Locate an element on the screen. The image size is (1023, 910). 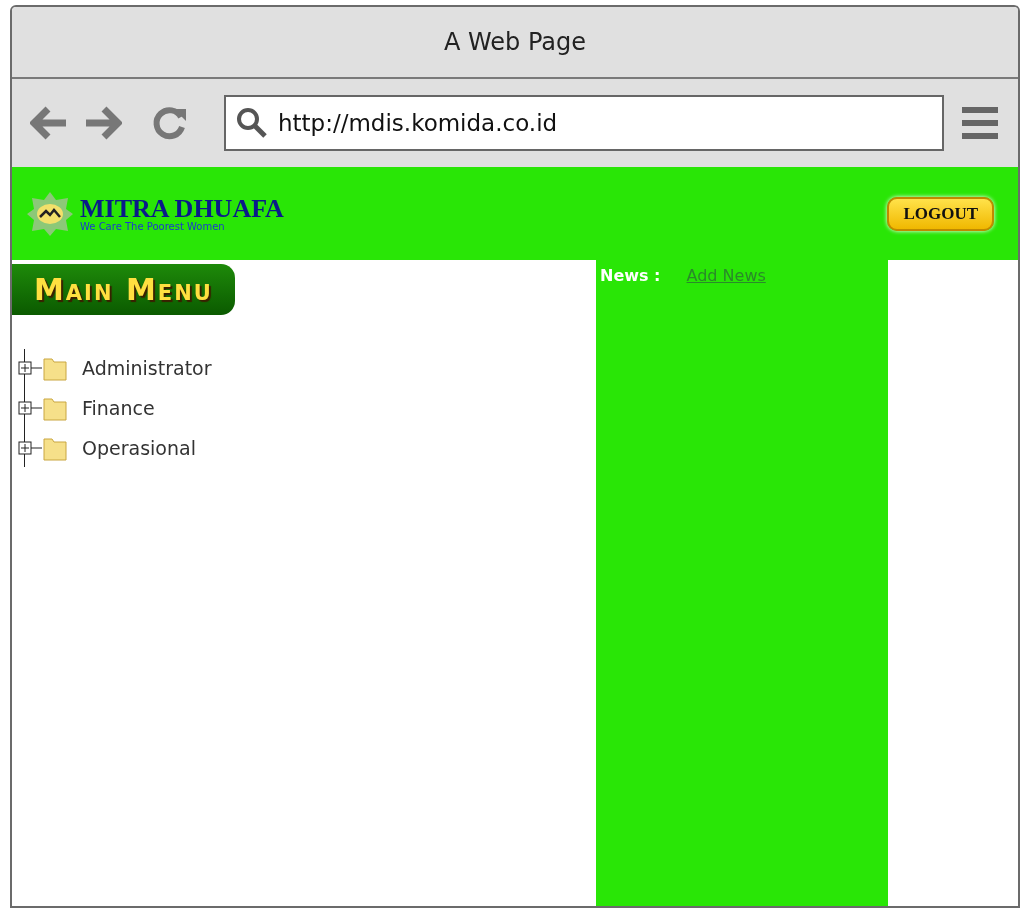
logo-title: MITRA DHUAFA is located at coordinates (182, 208).